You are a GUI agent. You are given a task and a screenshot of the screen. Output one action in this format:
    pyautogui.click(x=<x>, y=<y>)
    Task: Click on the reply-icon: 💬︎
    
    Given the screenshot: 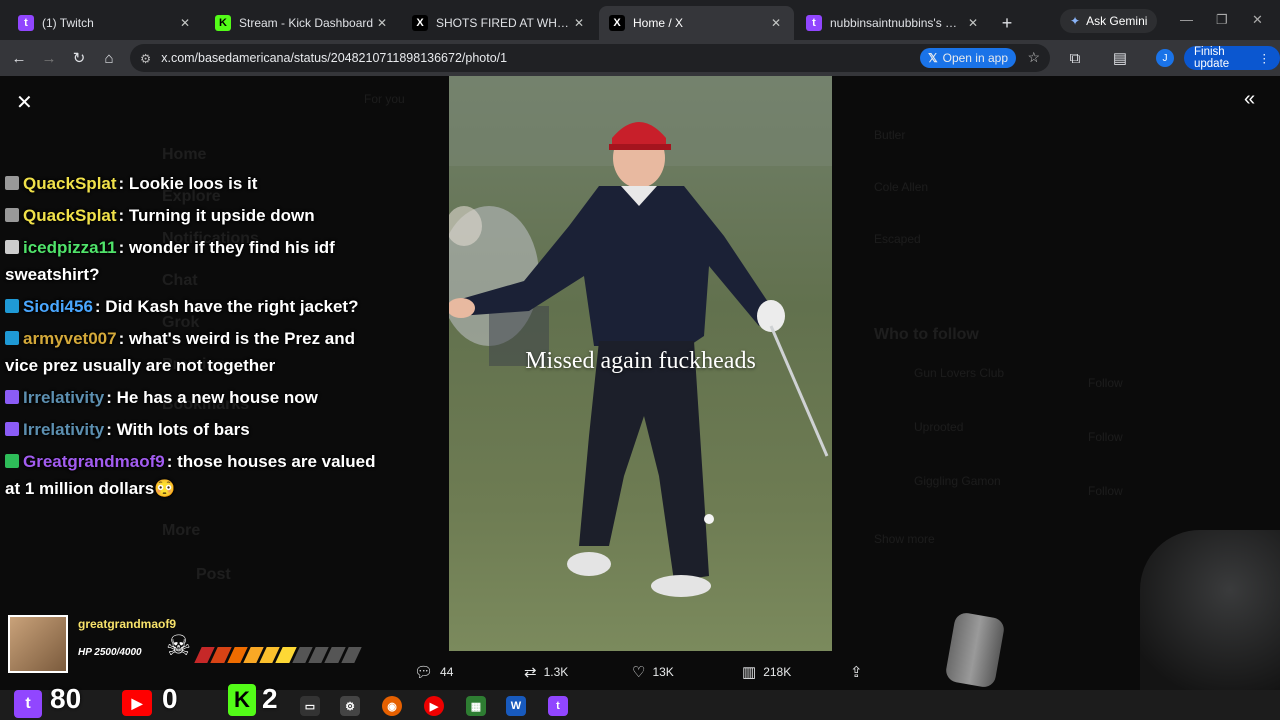 What is the action you would take?
    pyautogui.click(x=424, y=672)
    